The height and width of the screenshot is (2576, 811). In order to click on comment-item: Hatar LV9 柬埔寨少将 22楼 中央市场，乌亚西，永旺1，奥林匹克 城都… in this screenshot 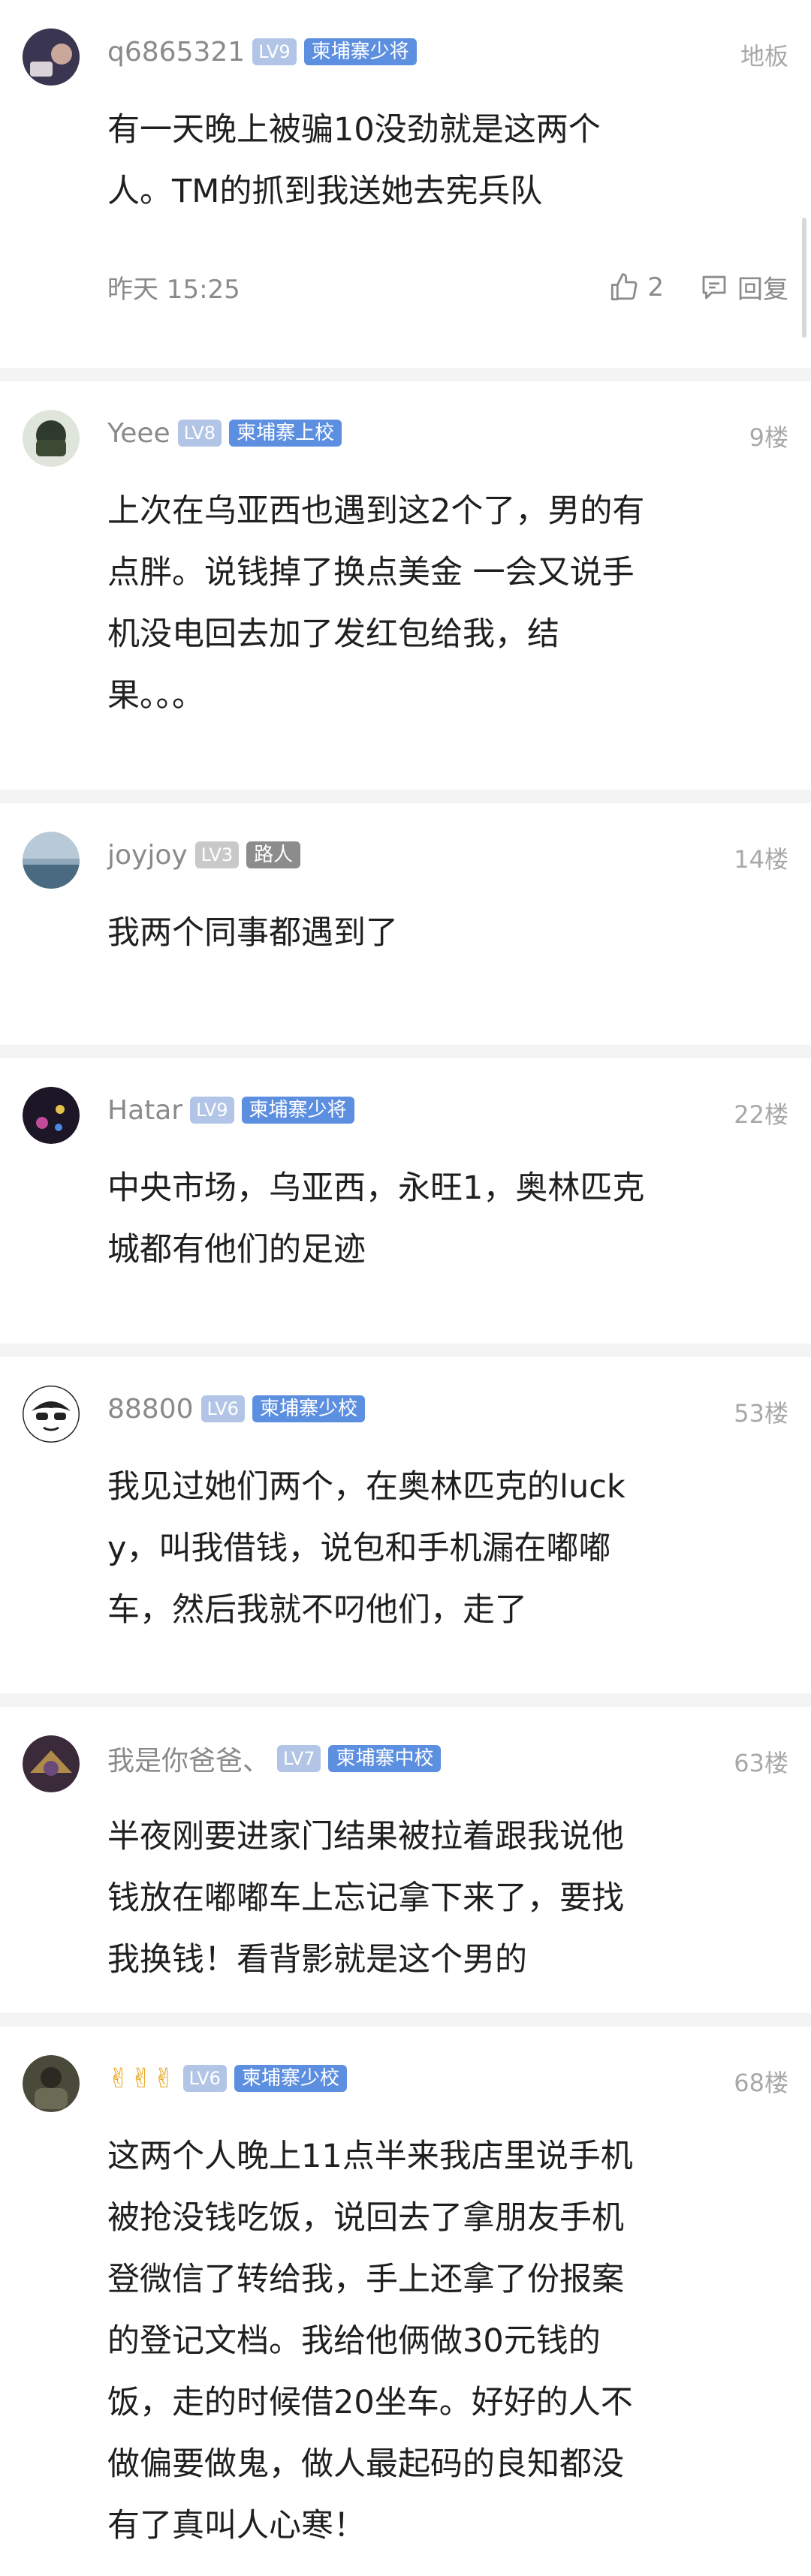, I will do `click(405, 1201)`.